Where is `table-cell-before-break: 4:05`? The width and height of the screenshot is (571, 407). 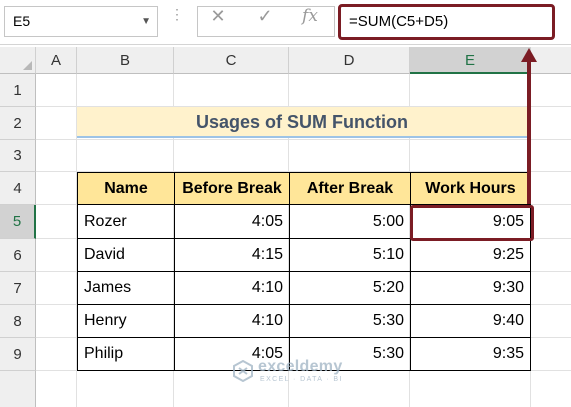 table-cell-before-break: 4:05 is located at coordinates (232, 222).